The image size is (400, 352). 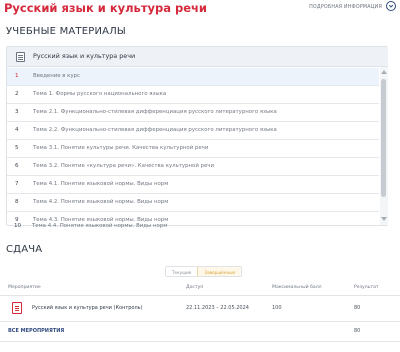 What do you see at coordinates (17, 184) in the screenshot?
I see `lesson-number: 7` at bounding box center [17, 184].